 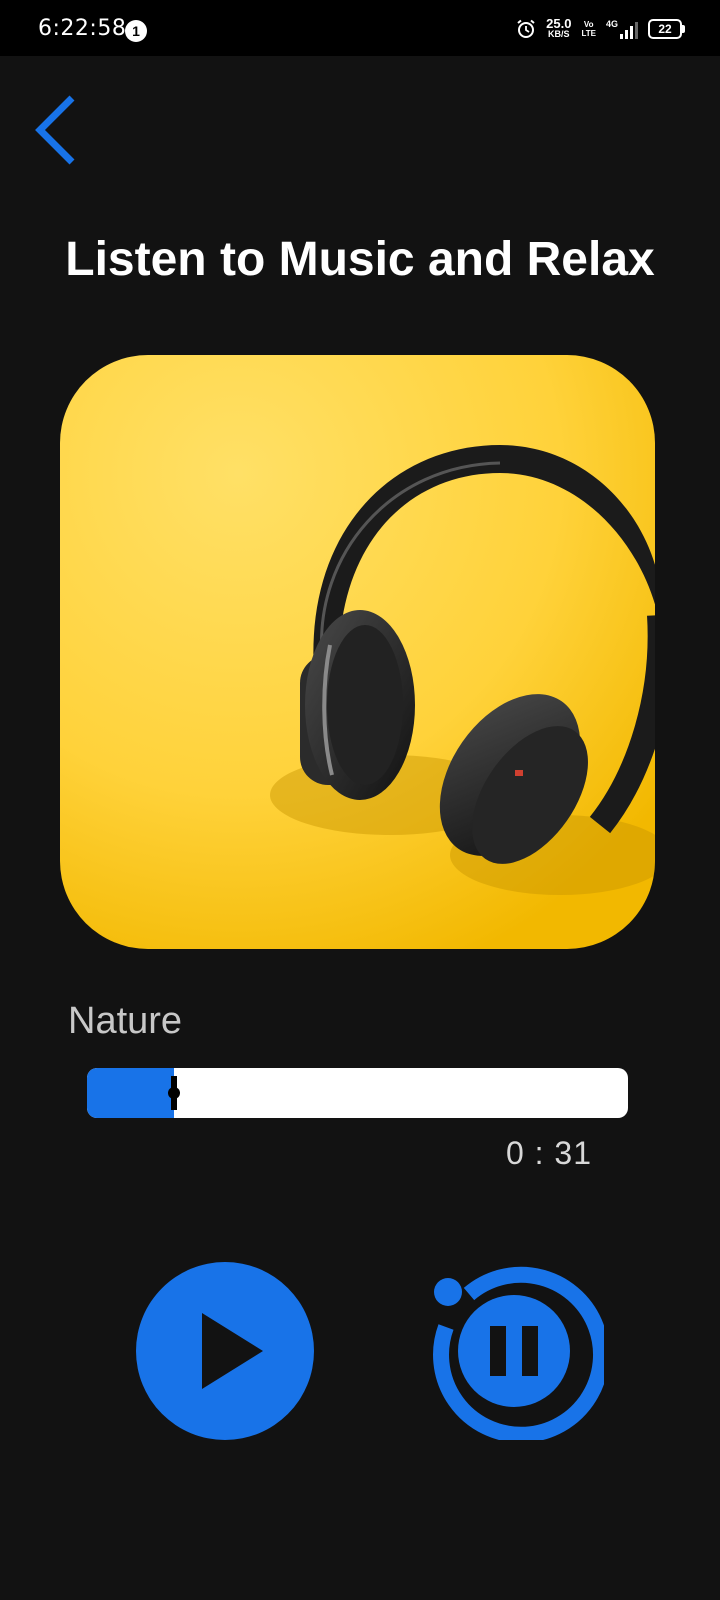 I want to click on alarm-clock-icon, so click(x=526, y=28).